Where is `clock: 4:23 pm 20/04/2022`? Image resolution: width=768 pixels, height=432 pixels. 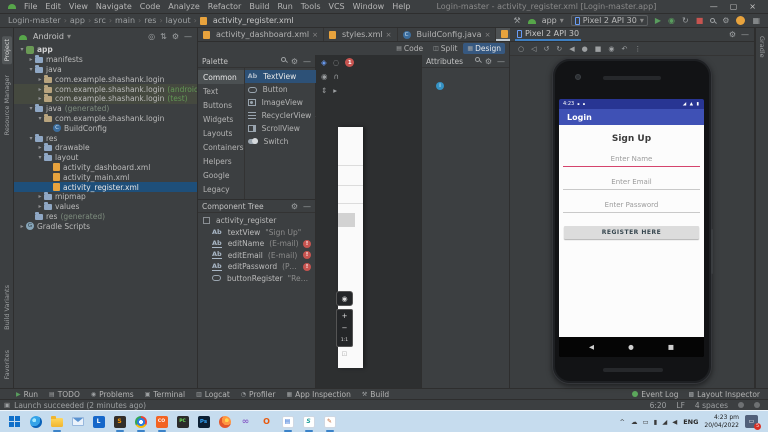 clock: 4:23 pm 20/04/2022 is located at coordinates (721, 421).